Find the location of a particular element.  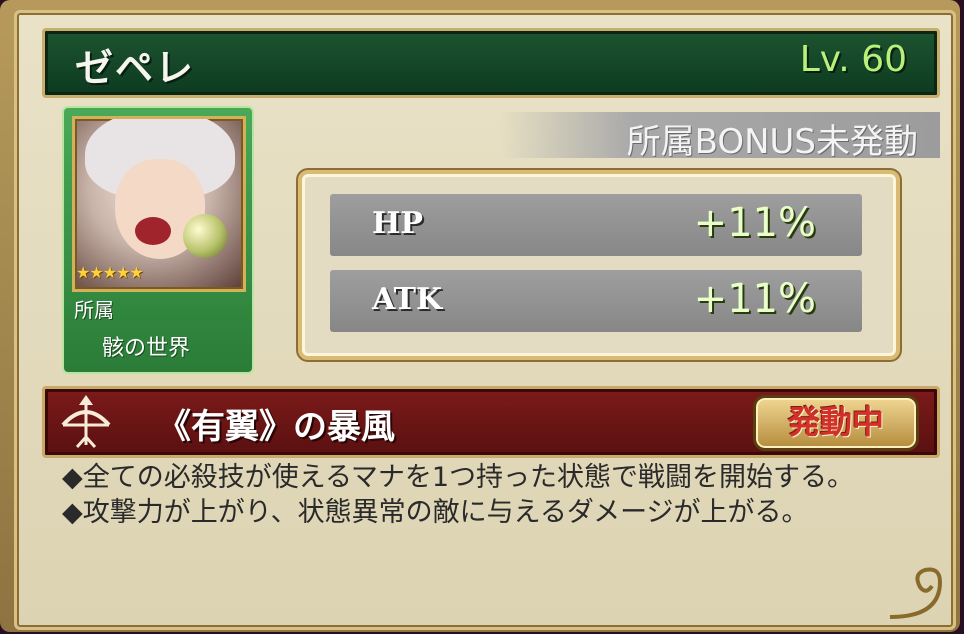

character-card: ★★★★★ 所属 骸の世界 is located at coordinates (158, 240).